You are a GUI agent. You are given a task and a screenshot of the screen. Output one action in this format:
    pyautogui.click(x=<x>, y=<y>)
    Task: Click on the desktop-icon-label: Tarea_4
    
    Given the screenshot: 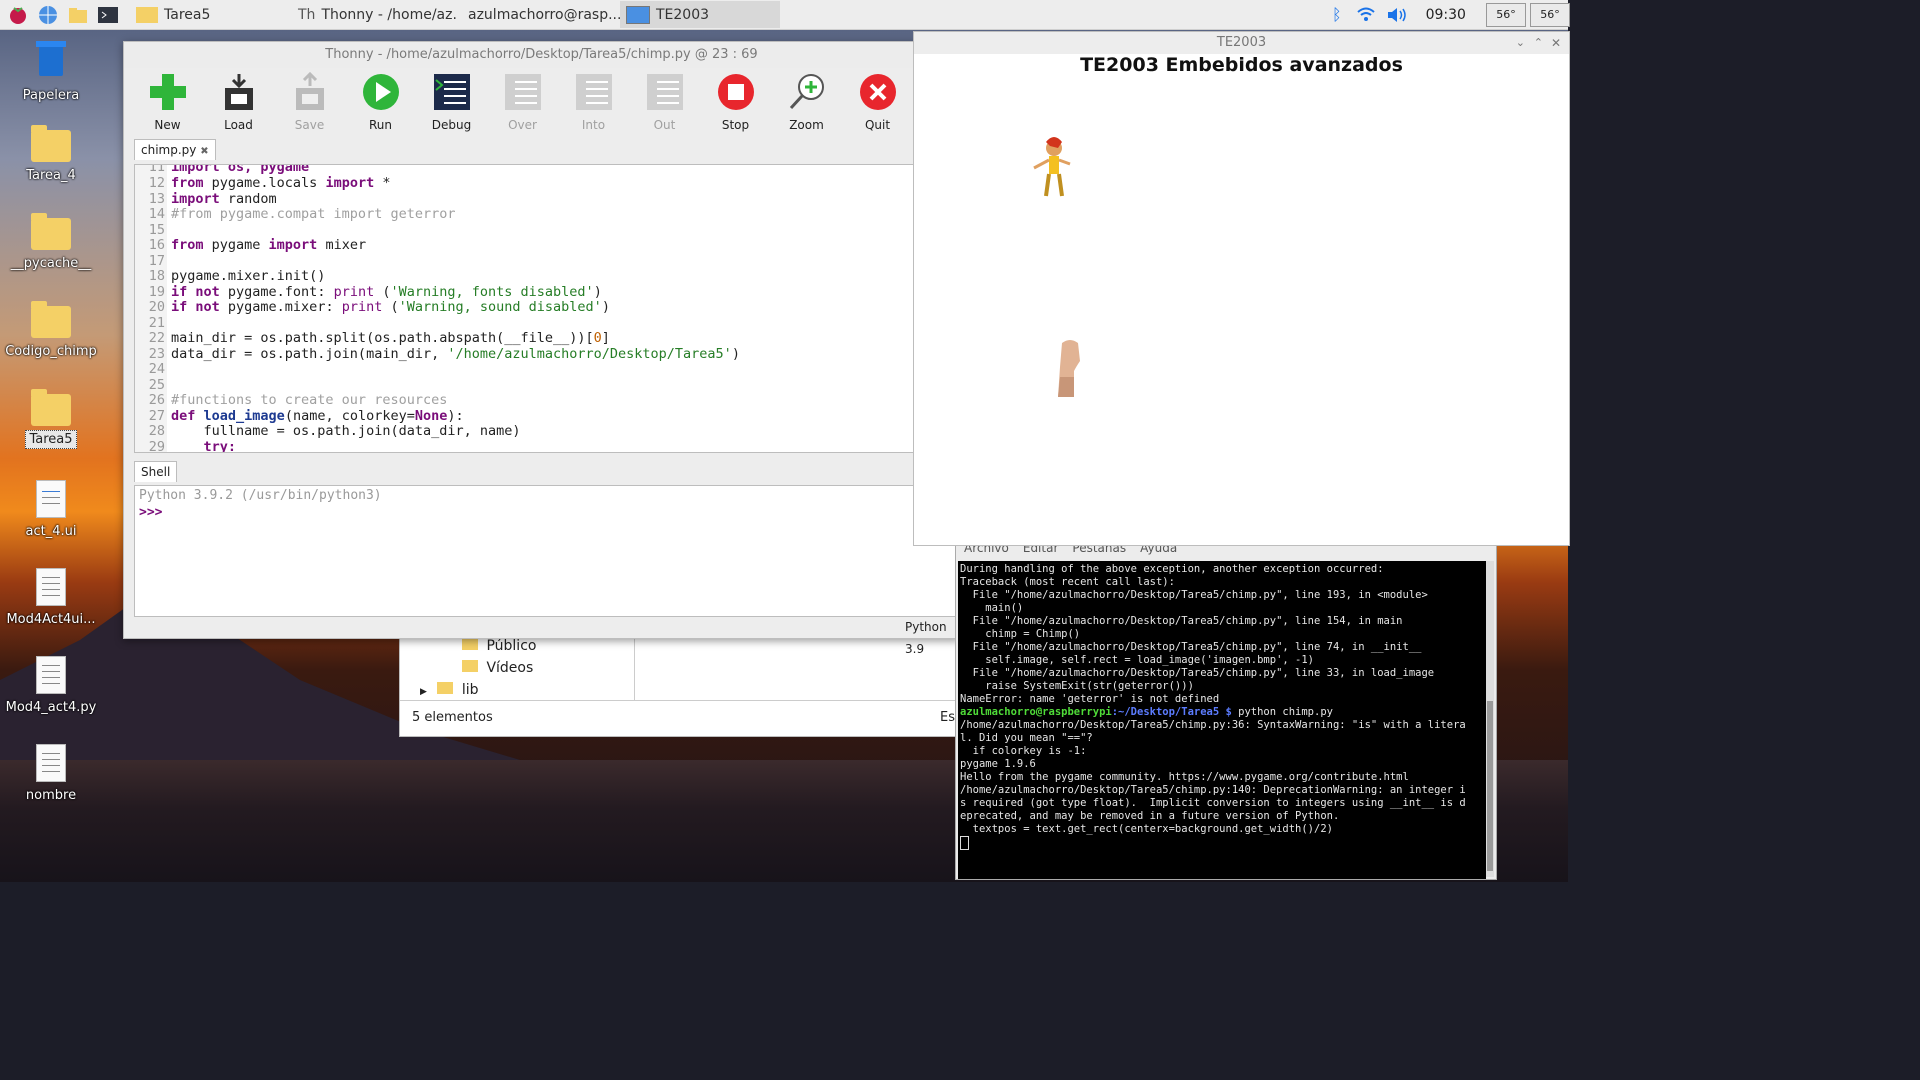 What is the action you would take?
    pyautogui.click(x=51, y=175)
    